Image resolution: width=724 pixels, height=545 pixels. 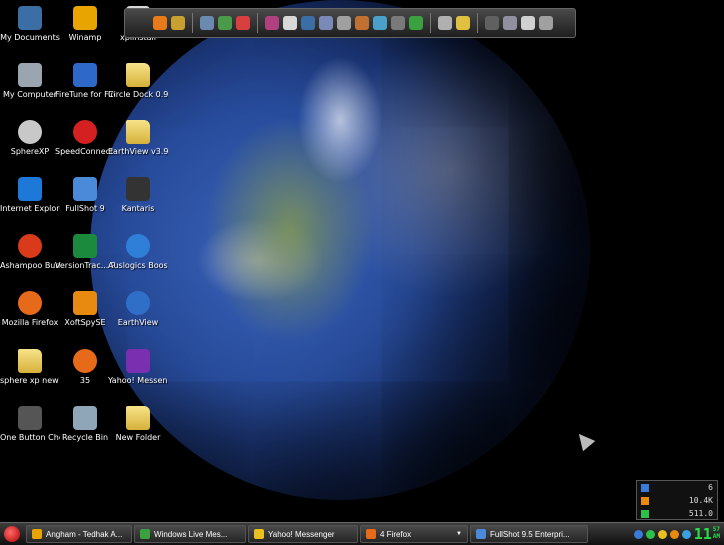 I want to click on desktop-icon-label: EarthView, so click(x=138, y=322).